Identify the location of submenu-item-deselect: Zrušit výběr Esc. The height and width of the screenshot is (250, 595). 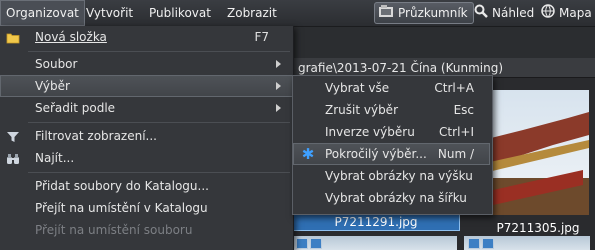
(391, 110).